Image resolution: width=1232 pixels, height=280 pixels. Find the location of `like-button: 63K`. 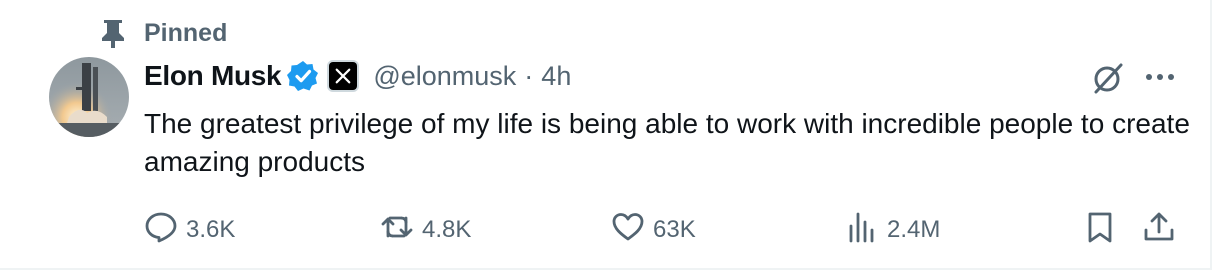

like-button: 63K is located at coordinates (653, 230).